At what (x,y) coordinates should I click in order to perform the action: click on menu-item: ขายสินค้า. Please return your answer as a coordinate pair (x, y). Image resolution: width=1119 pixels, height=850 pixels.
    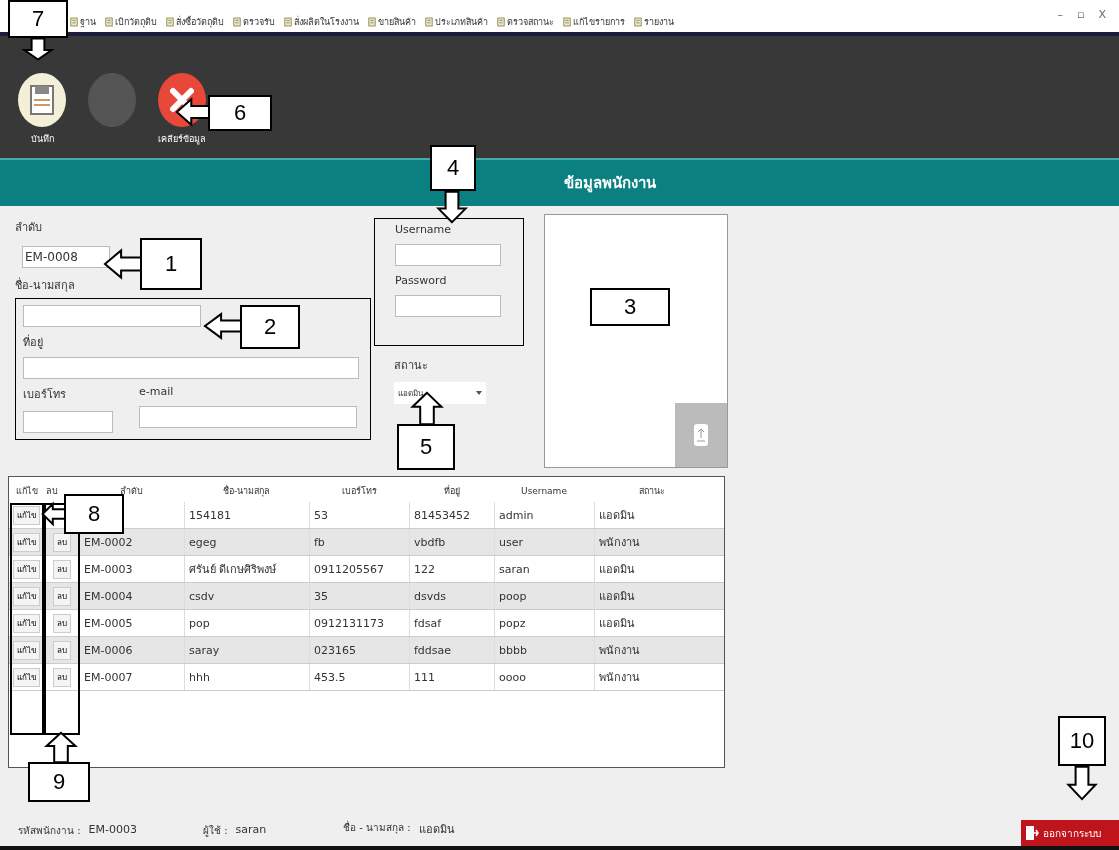
    Looking at the image, I should click on (392, 22).